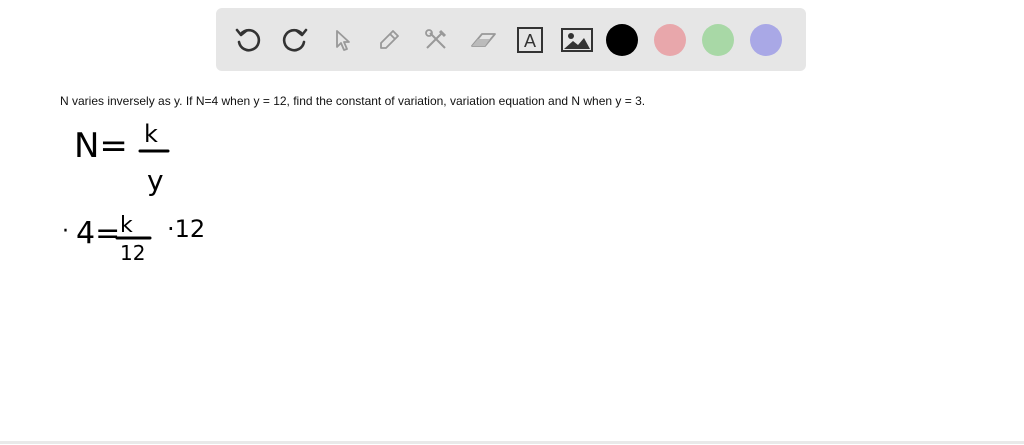 The height and width of the screenshot is (445, 1024). Describe the element at coordinates (766, 39) in the screenshot. I see `color-swatch-purple` at that location.